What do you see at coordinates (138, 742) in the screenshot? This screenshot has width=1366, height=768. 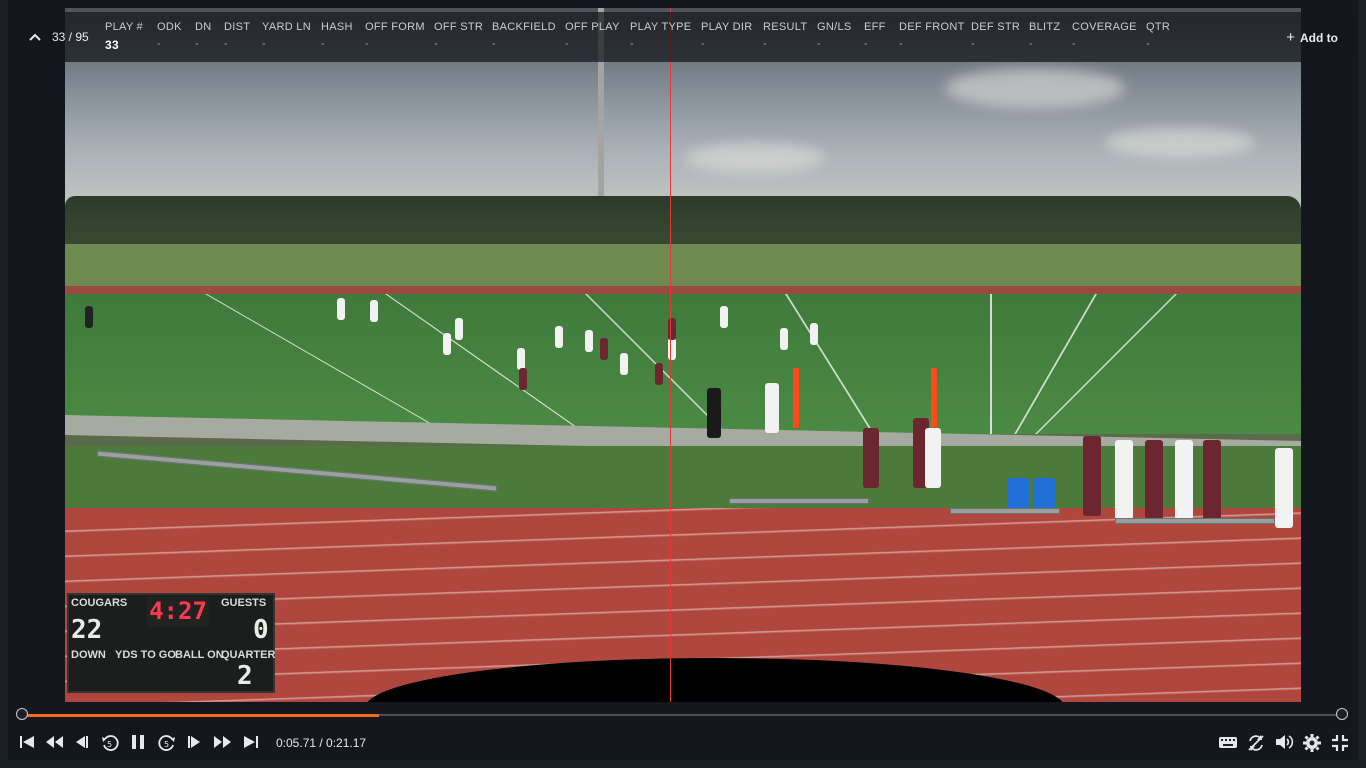 I see `pause-icon` at bounding box center [138, 742].